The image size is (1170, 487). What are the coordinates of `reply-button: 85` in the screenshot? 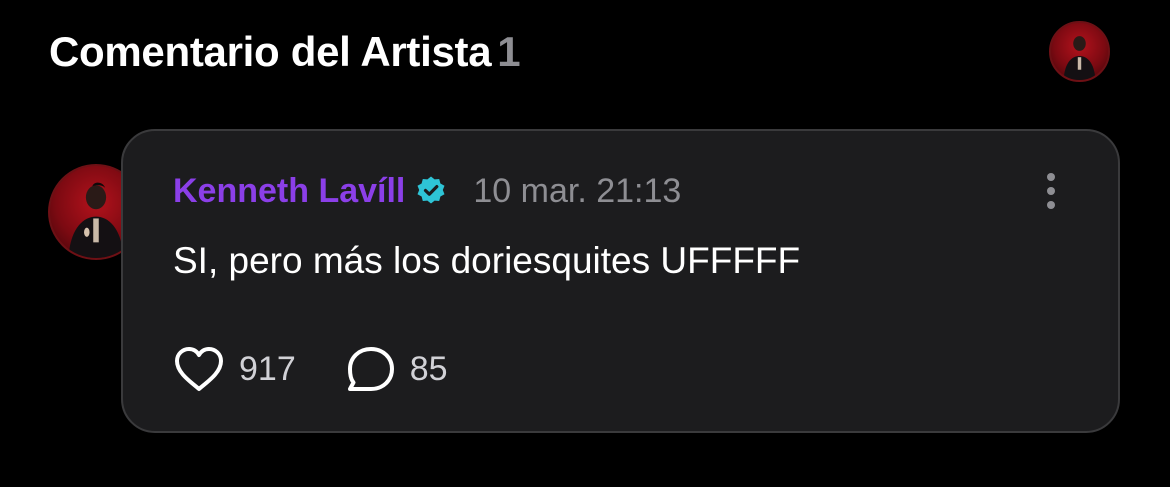 It's located at (396, 369).